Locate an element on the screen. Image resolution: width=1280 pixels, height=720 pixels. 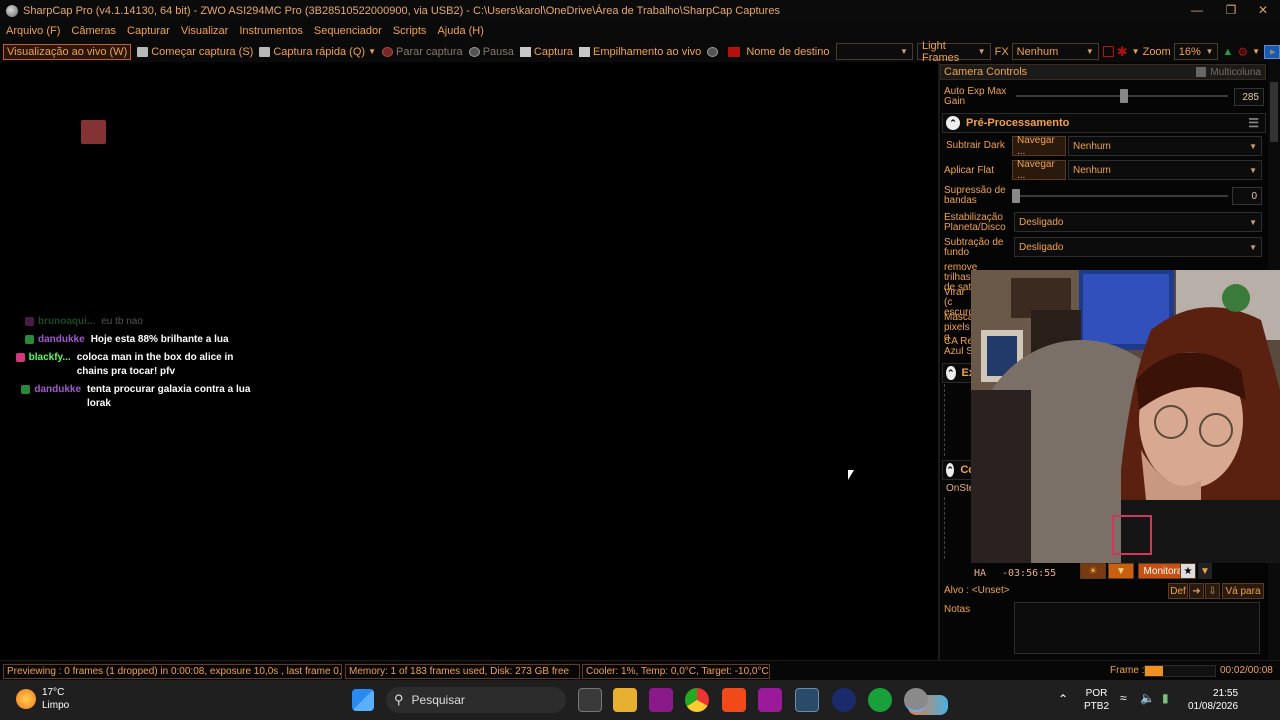
histogram-toggle is located at coordinates (713, 51).